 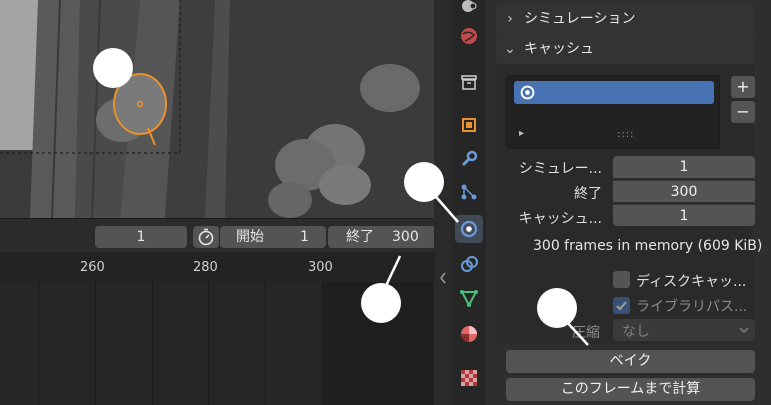 I want to click on compression-label: 圧縮, so click(x=586, y=333).